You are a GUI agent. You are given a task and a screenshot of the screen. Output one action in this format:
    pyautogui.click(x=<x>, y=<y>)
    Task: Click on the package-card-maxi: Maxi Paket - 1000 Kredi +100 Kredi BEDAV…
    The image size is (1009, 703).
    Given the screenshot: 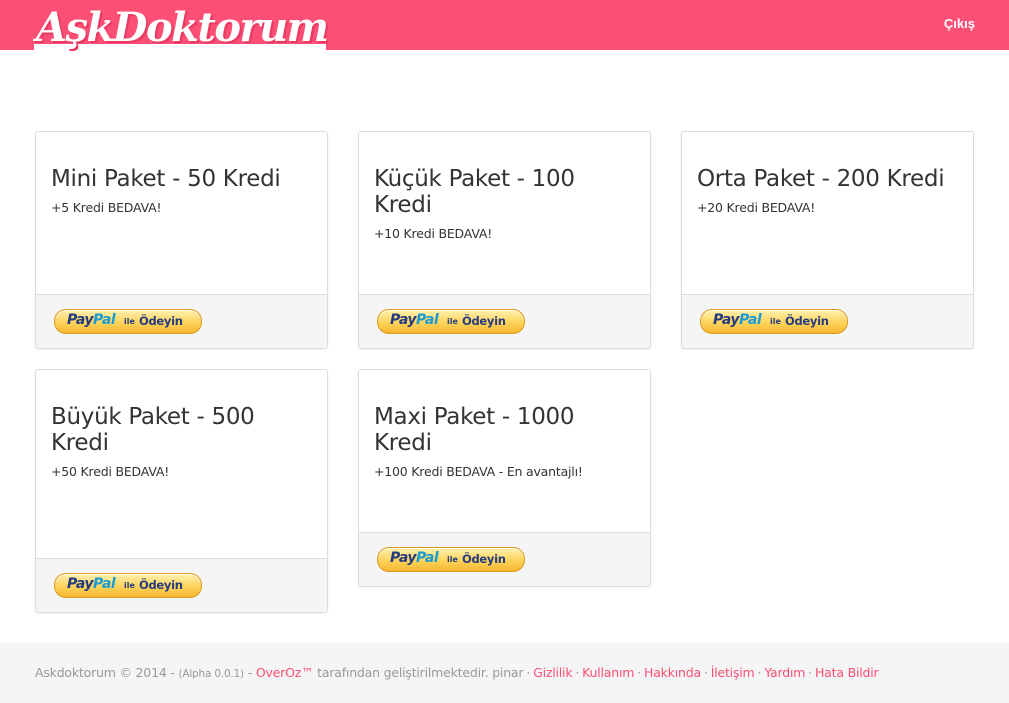 What is the action you would take?
    pyautogui.click(x=504, y=478)
    